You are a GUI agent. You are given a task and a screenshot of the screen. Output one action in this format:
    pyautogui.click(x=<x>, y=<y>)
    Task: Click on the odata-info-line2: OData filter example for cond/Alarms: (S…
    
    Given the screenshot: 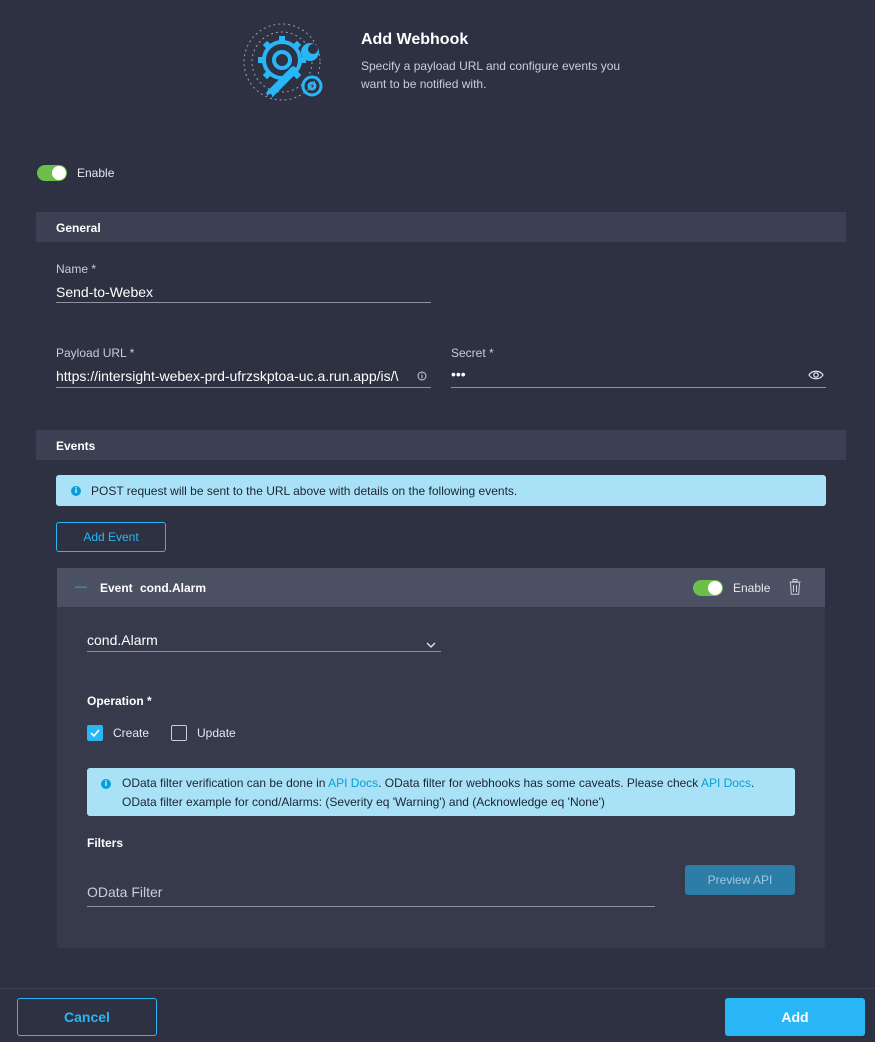 What is the action you would take?
    pyautogui.click(x=363, y=802)
    